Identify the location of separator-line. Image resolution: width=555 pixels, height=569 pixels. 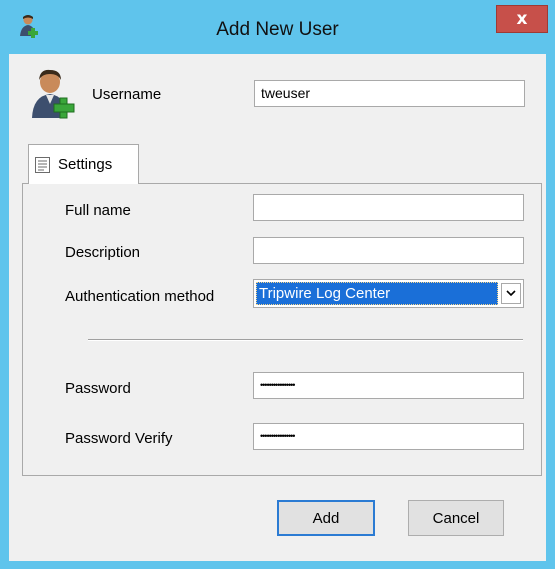
(305, 340).